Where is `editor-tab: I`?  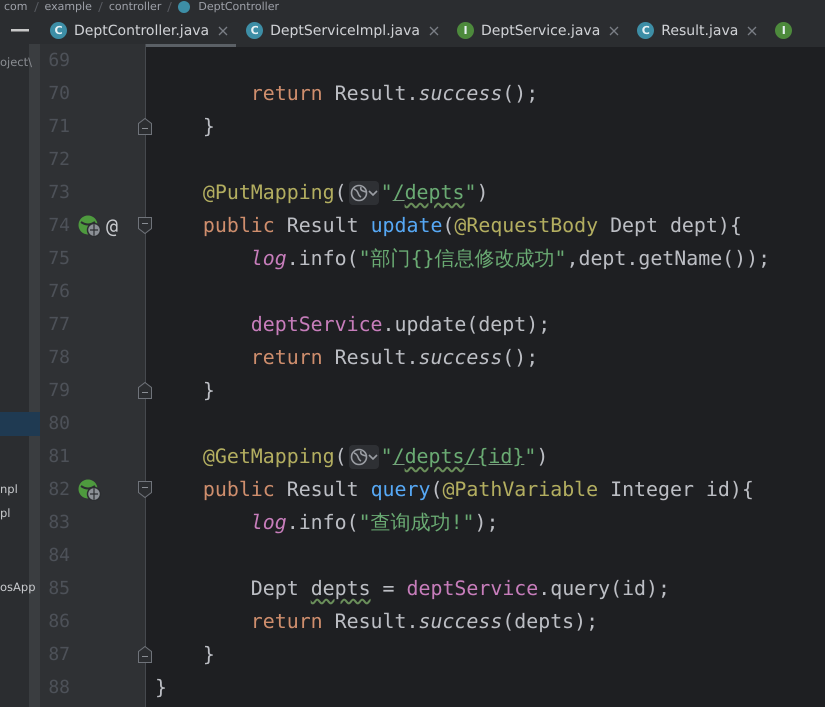 editor-tab: I is located at coordinates (782, 30).